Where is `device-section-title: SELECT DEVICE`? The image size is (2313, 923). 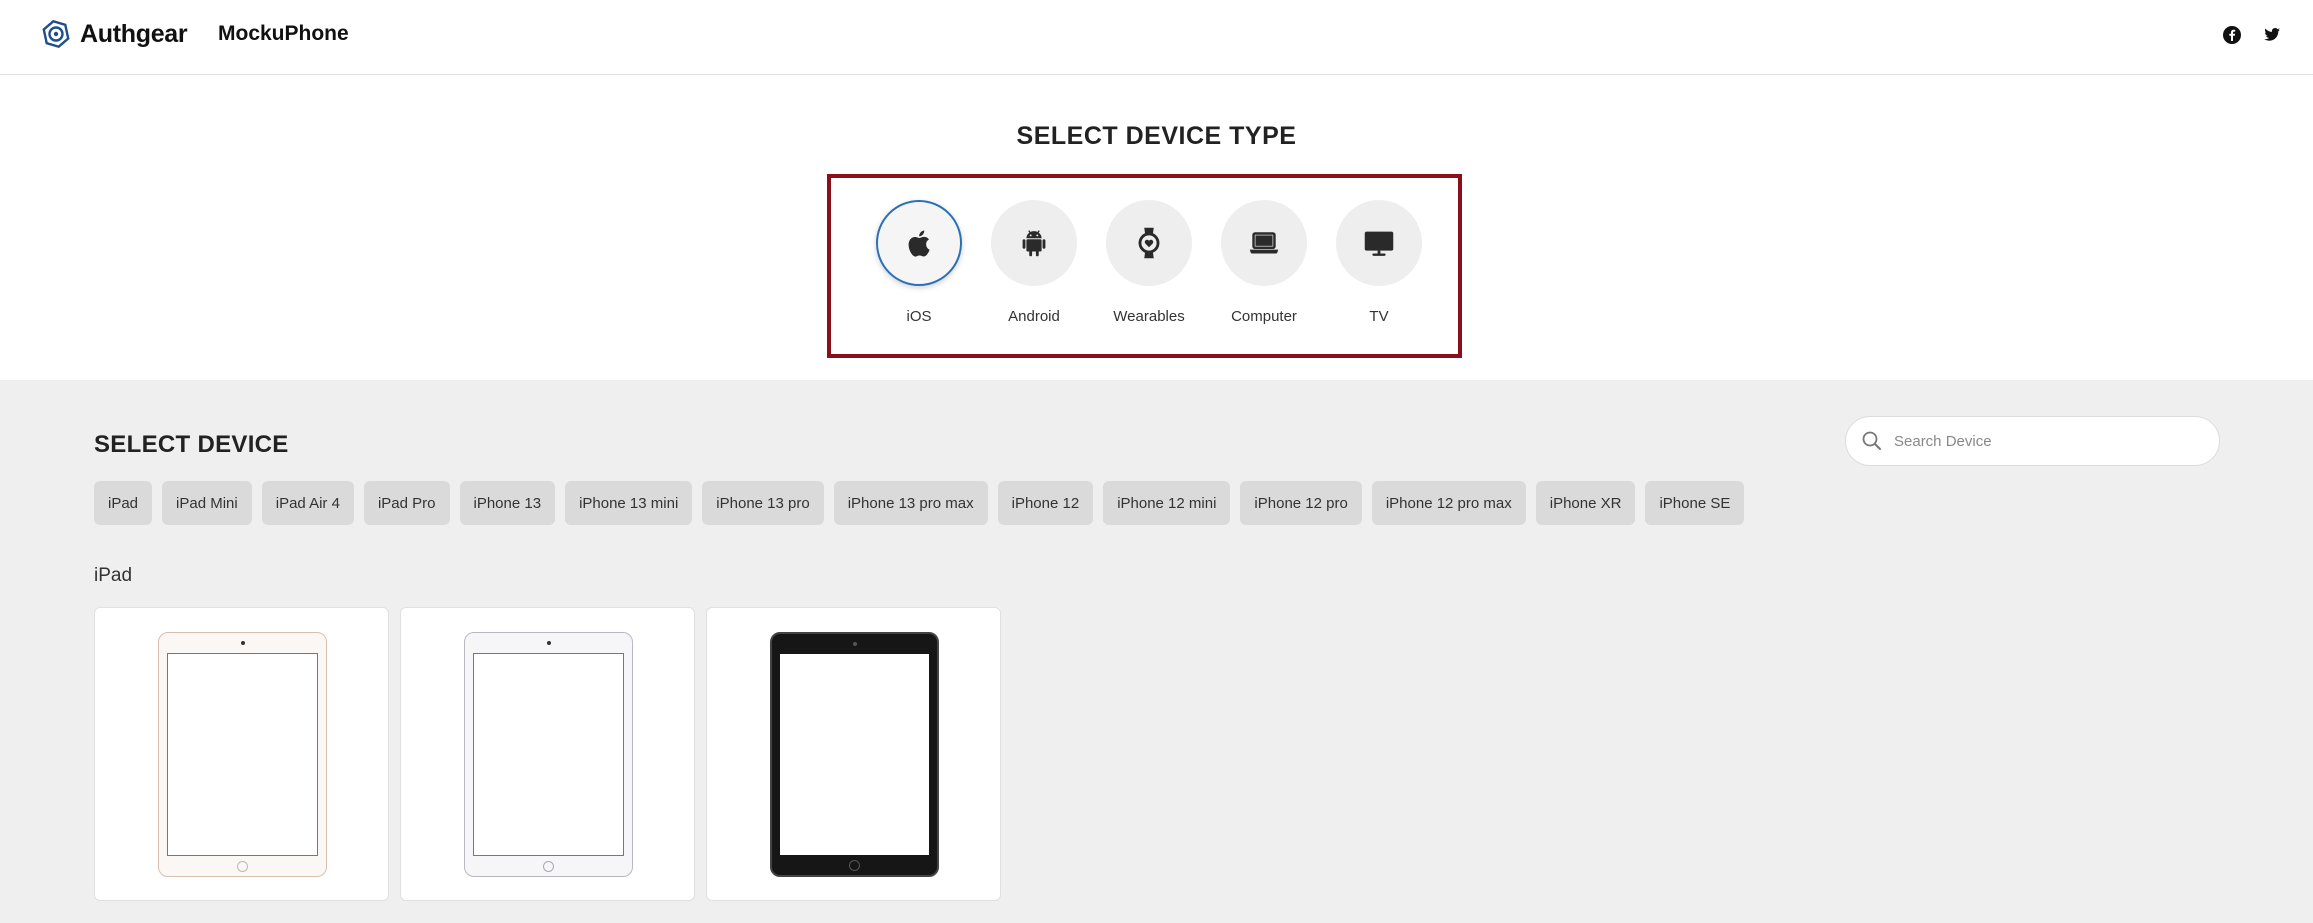 device-section-title: SELECT DEVICE is located at coordinates (191, 444).